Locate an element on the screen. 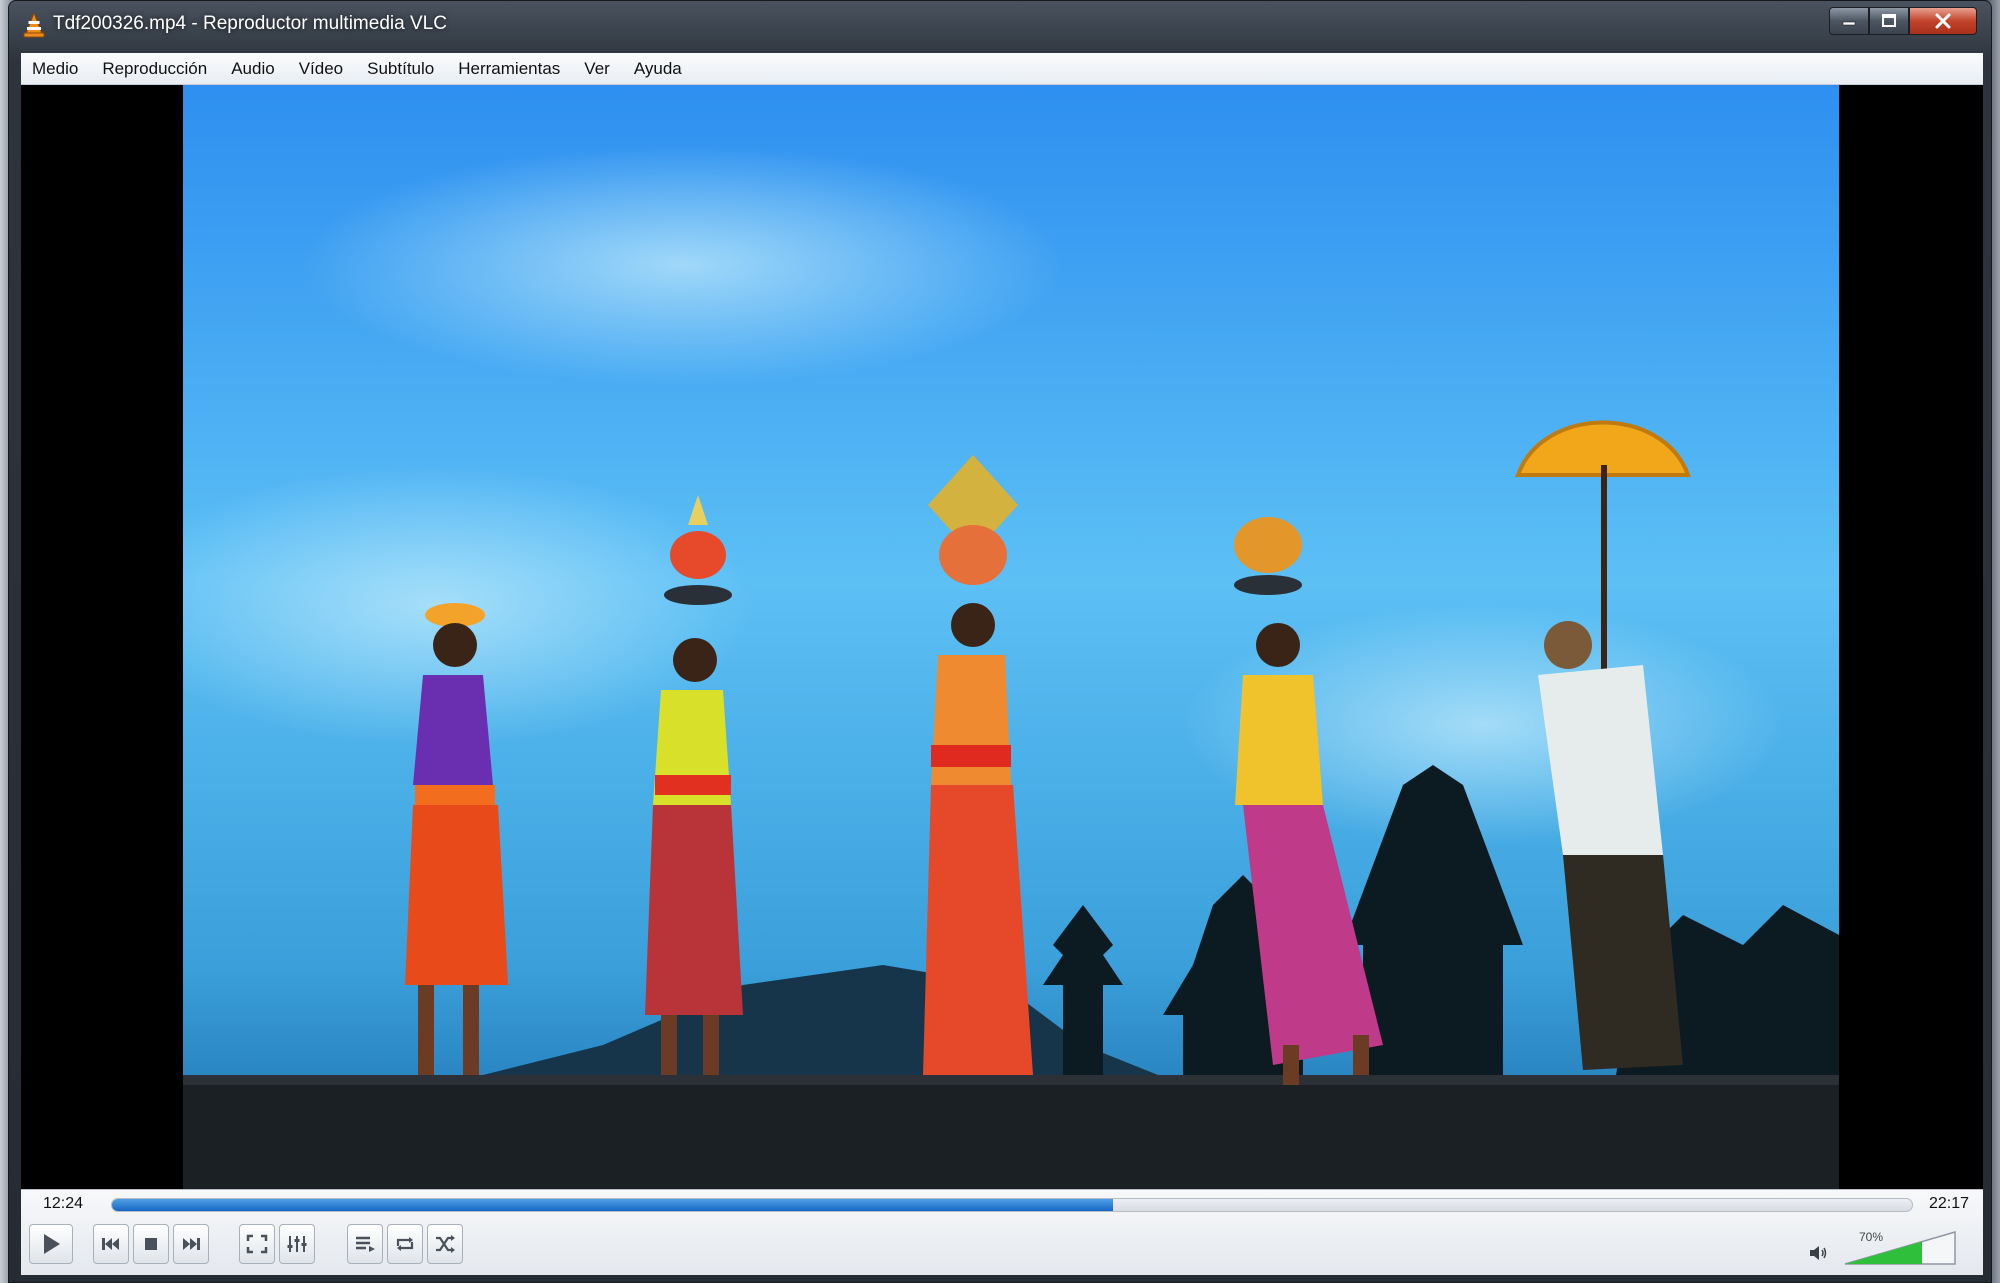 This screenshot has height=1283, width=2000. close-button is located at coordinates (1943, 21).